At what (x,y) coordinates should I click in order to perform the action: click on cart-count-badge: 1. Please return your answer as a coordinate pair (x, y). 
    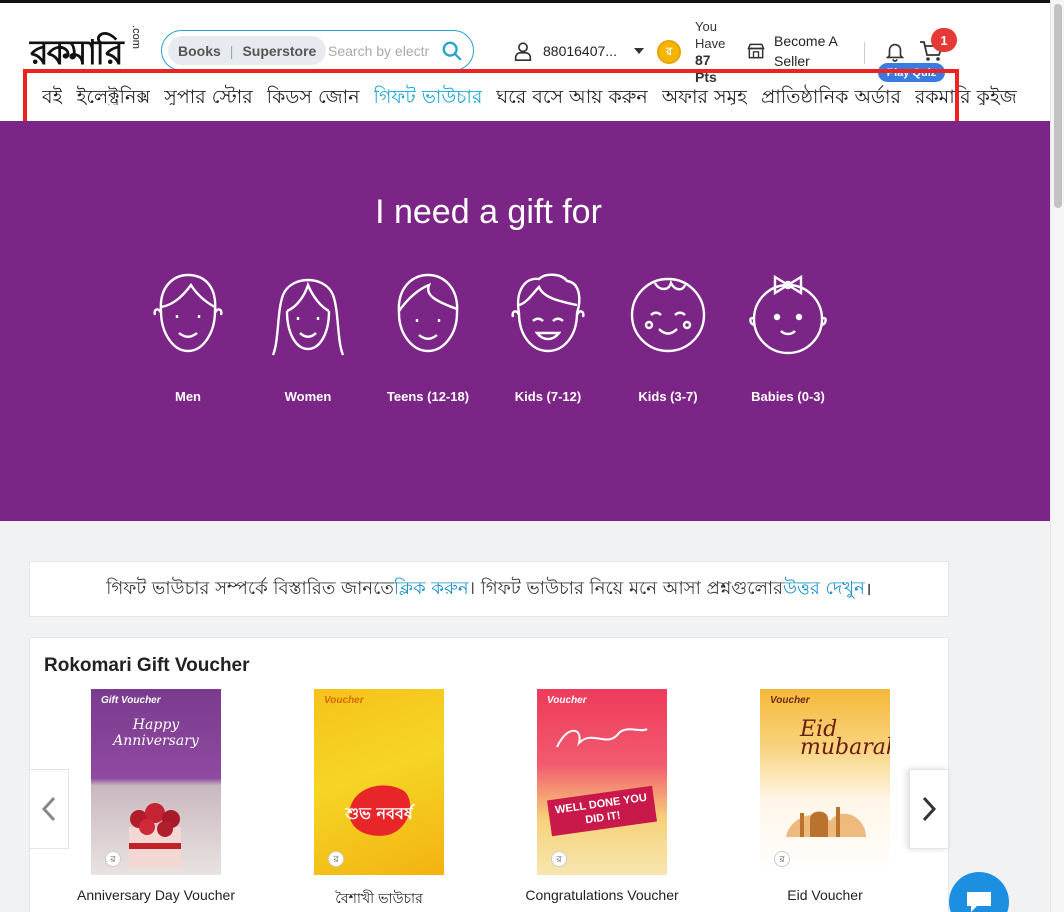
    Looking at the image, I should click on (944, 40).